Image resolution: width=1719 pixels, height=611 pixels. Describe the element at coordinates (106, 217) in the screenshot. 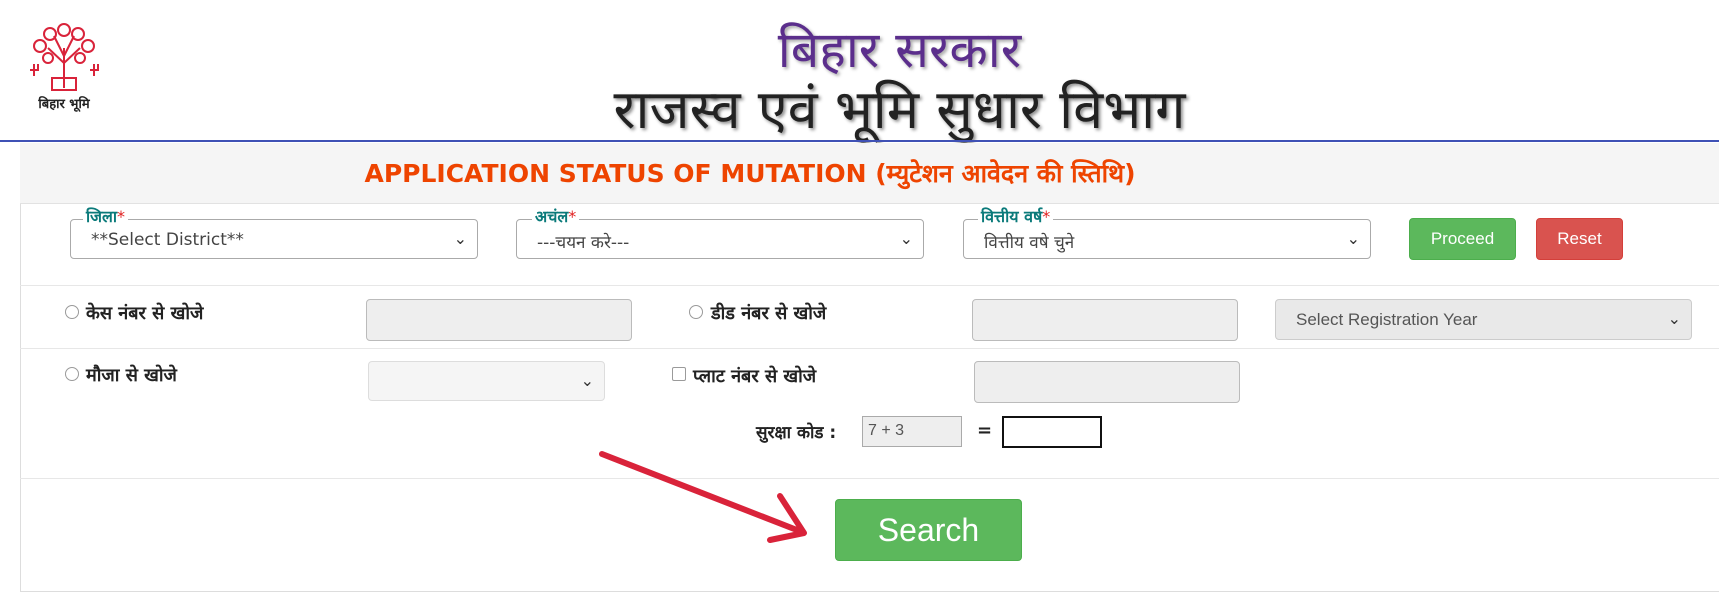

I see `district-label: जिला*` at that location.